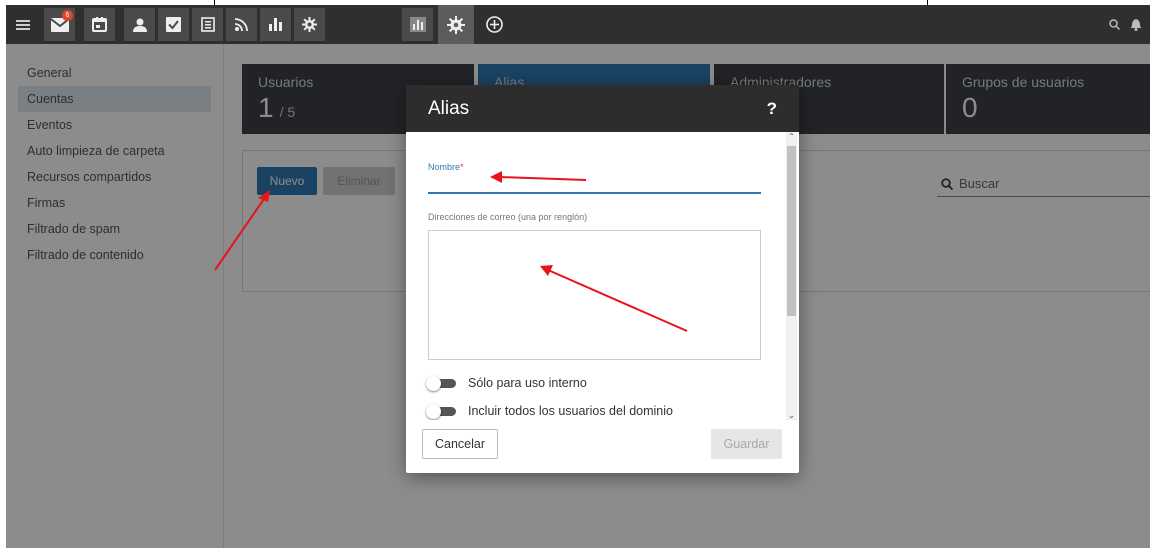 The height and width of the screenshot is (548, 1150). I want to click on rss-icon, so click(241, 24).